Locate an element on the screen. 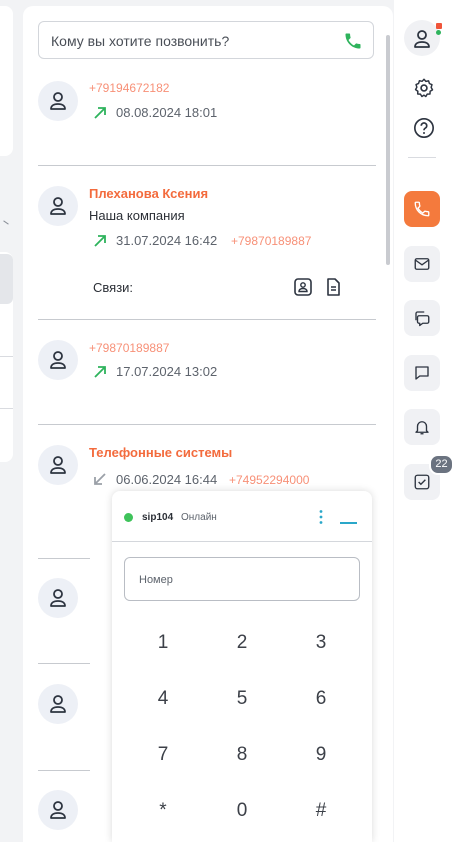  dial-key: 6 is located at coordinates (321, 699).